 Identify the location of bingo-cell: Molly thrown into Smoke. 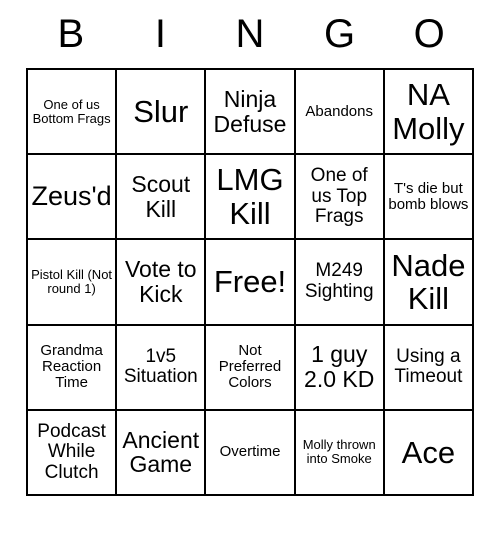
(340, 453).